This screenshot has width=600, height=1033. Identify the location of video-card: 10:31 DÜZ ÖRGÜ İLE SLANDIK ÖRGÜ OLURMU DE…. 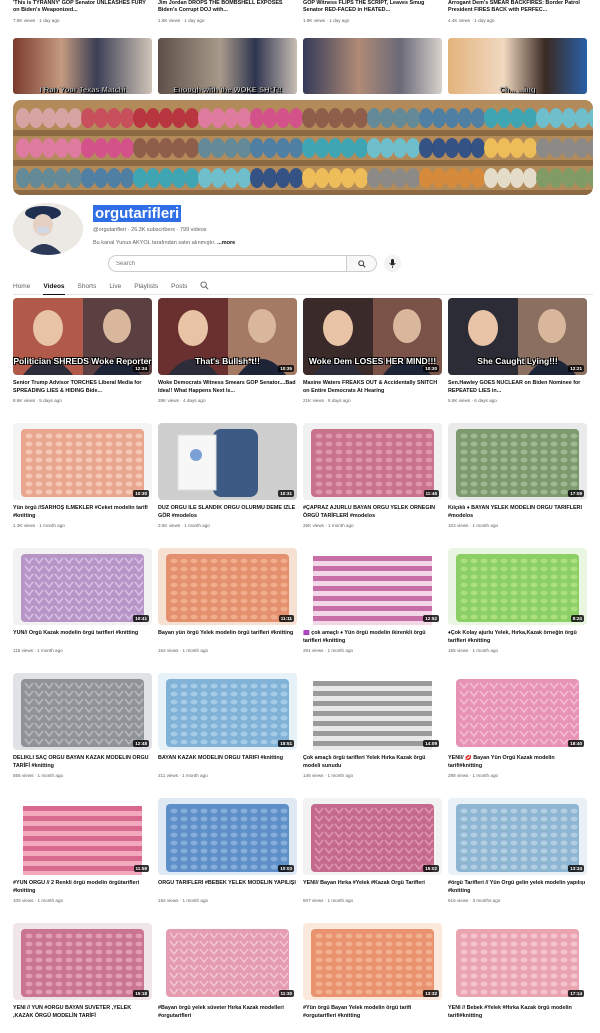
(227, 485).